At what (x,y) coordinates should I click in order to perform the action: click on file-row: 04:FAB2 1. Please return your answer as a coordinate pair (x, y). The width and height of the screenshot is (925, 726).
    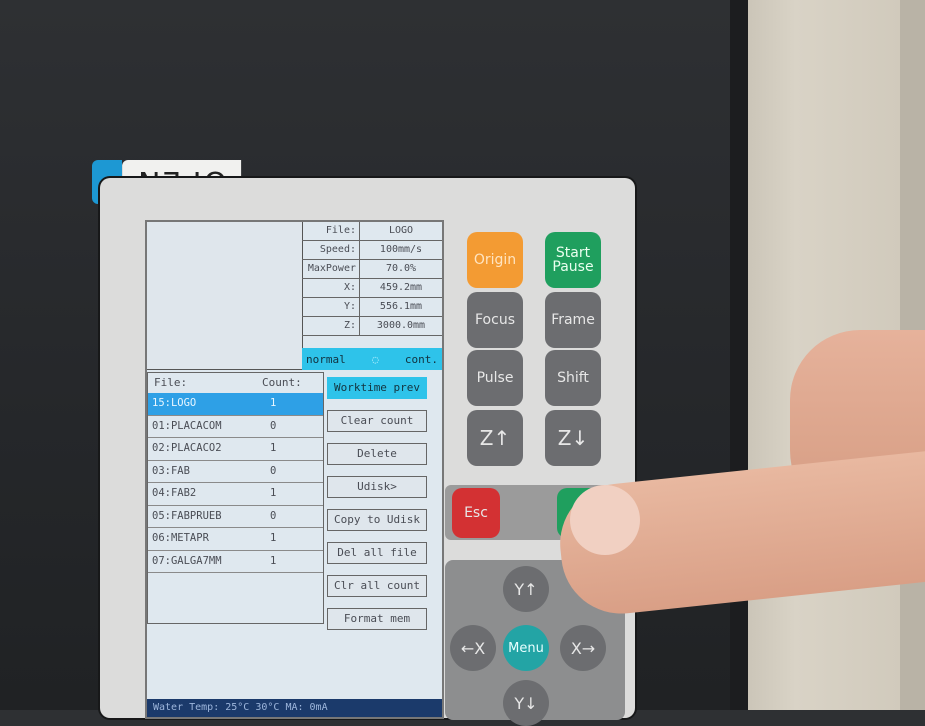
    Looking at the image, I should click on (235, 494).